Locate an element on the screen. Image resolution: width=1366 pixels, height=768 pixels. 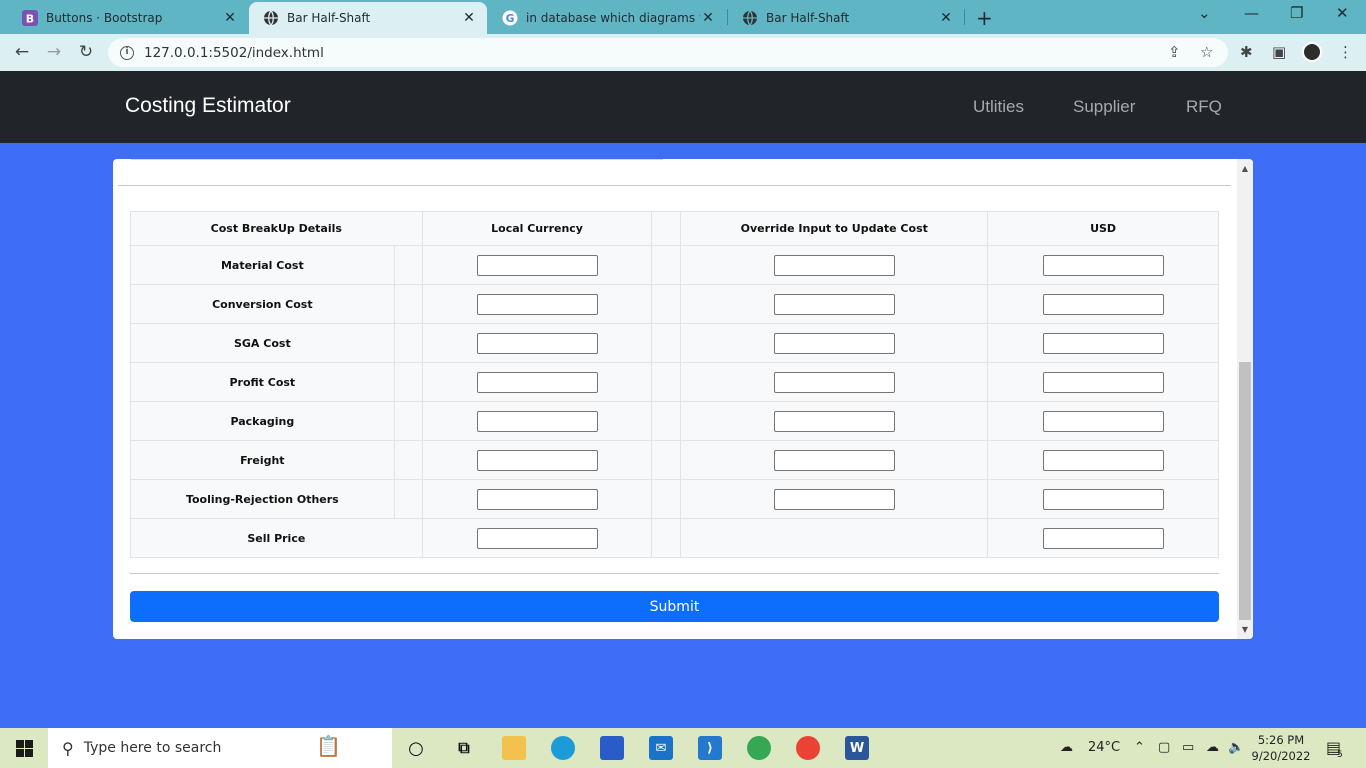
freight-override-input is located at coordinates (834, 460).